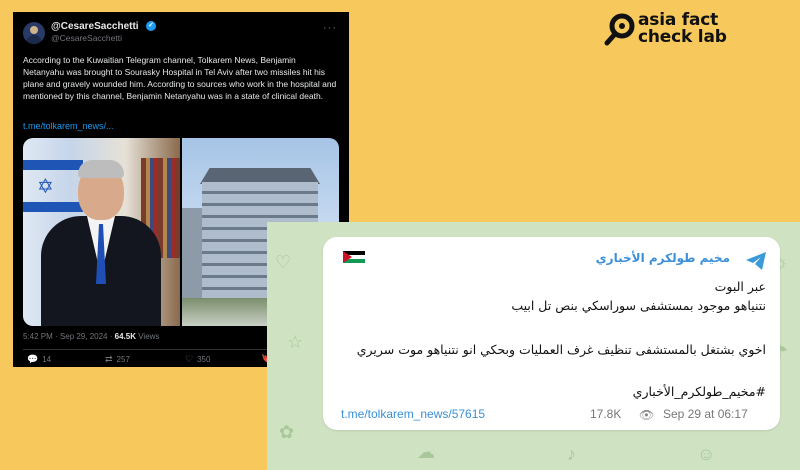 The height and width of the screenshot is (470, 800). I want to click on telegram-logo-icon, so click(756, 261).